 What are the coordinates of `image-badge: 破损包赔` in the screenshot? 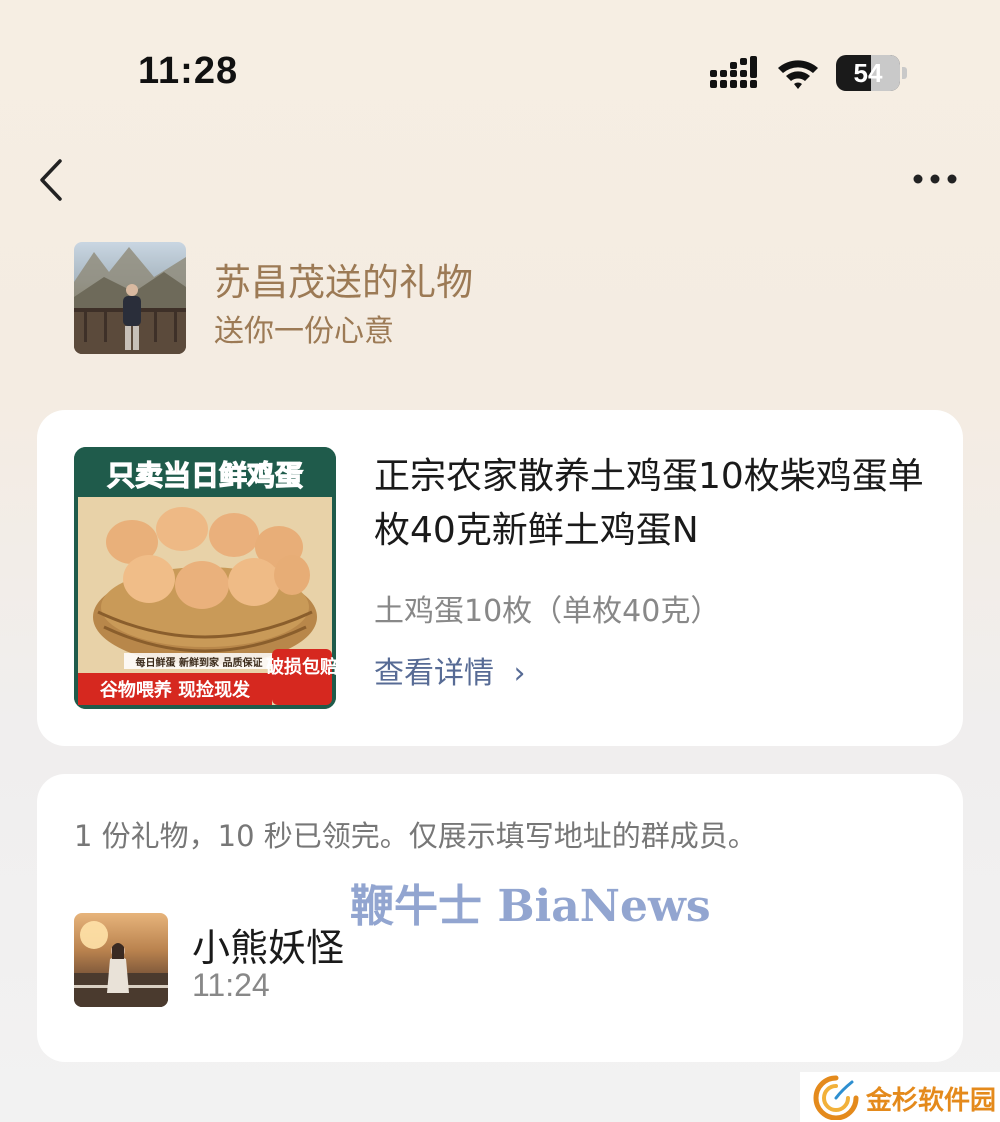 It's located at (301, 667).